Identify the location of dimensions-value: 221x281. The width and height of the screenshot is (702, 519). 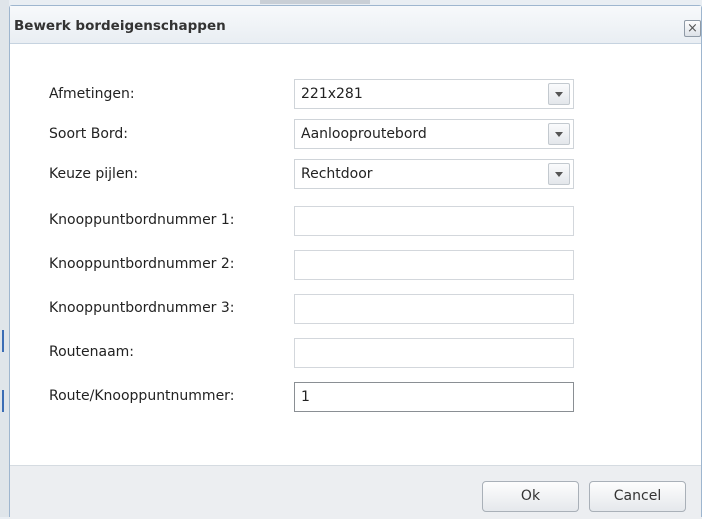
(332, 94).